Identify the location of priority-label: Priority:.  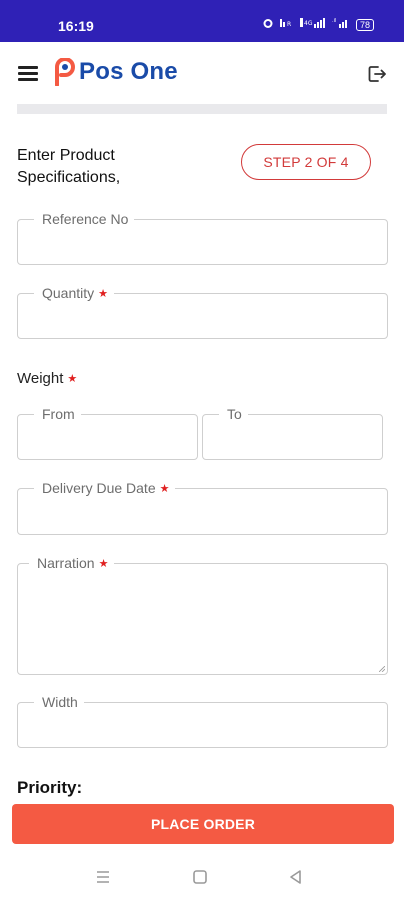
(50, 787).